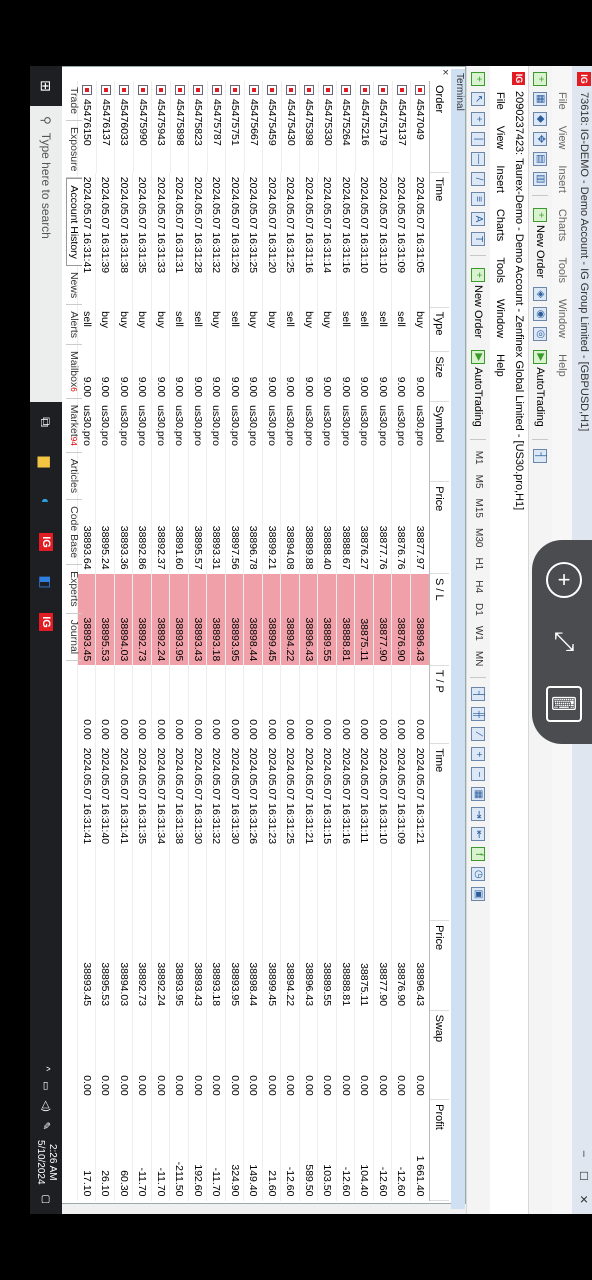 The image size is (592, 1280). Describe the element at coordinates (46, 462) in the screenshot. I see `file-explorer-icon: ▆` at that location.